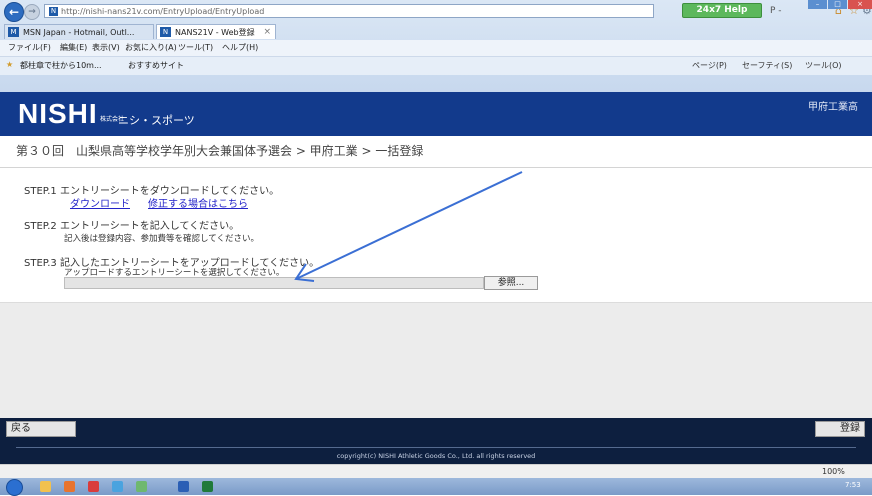 This screenshot has height=496, width=872. What do you see at coordinates (32, 12) in the screenshot?
I see `forward-arrow-icon: →` at bounding box center [32, 12].